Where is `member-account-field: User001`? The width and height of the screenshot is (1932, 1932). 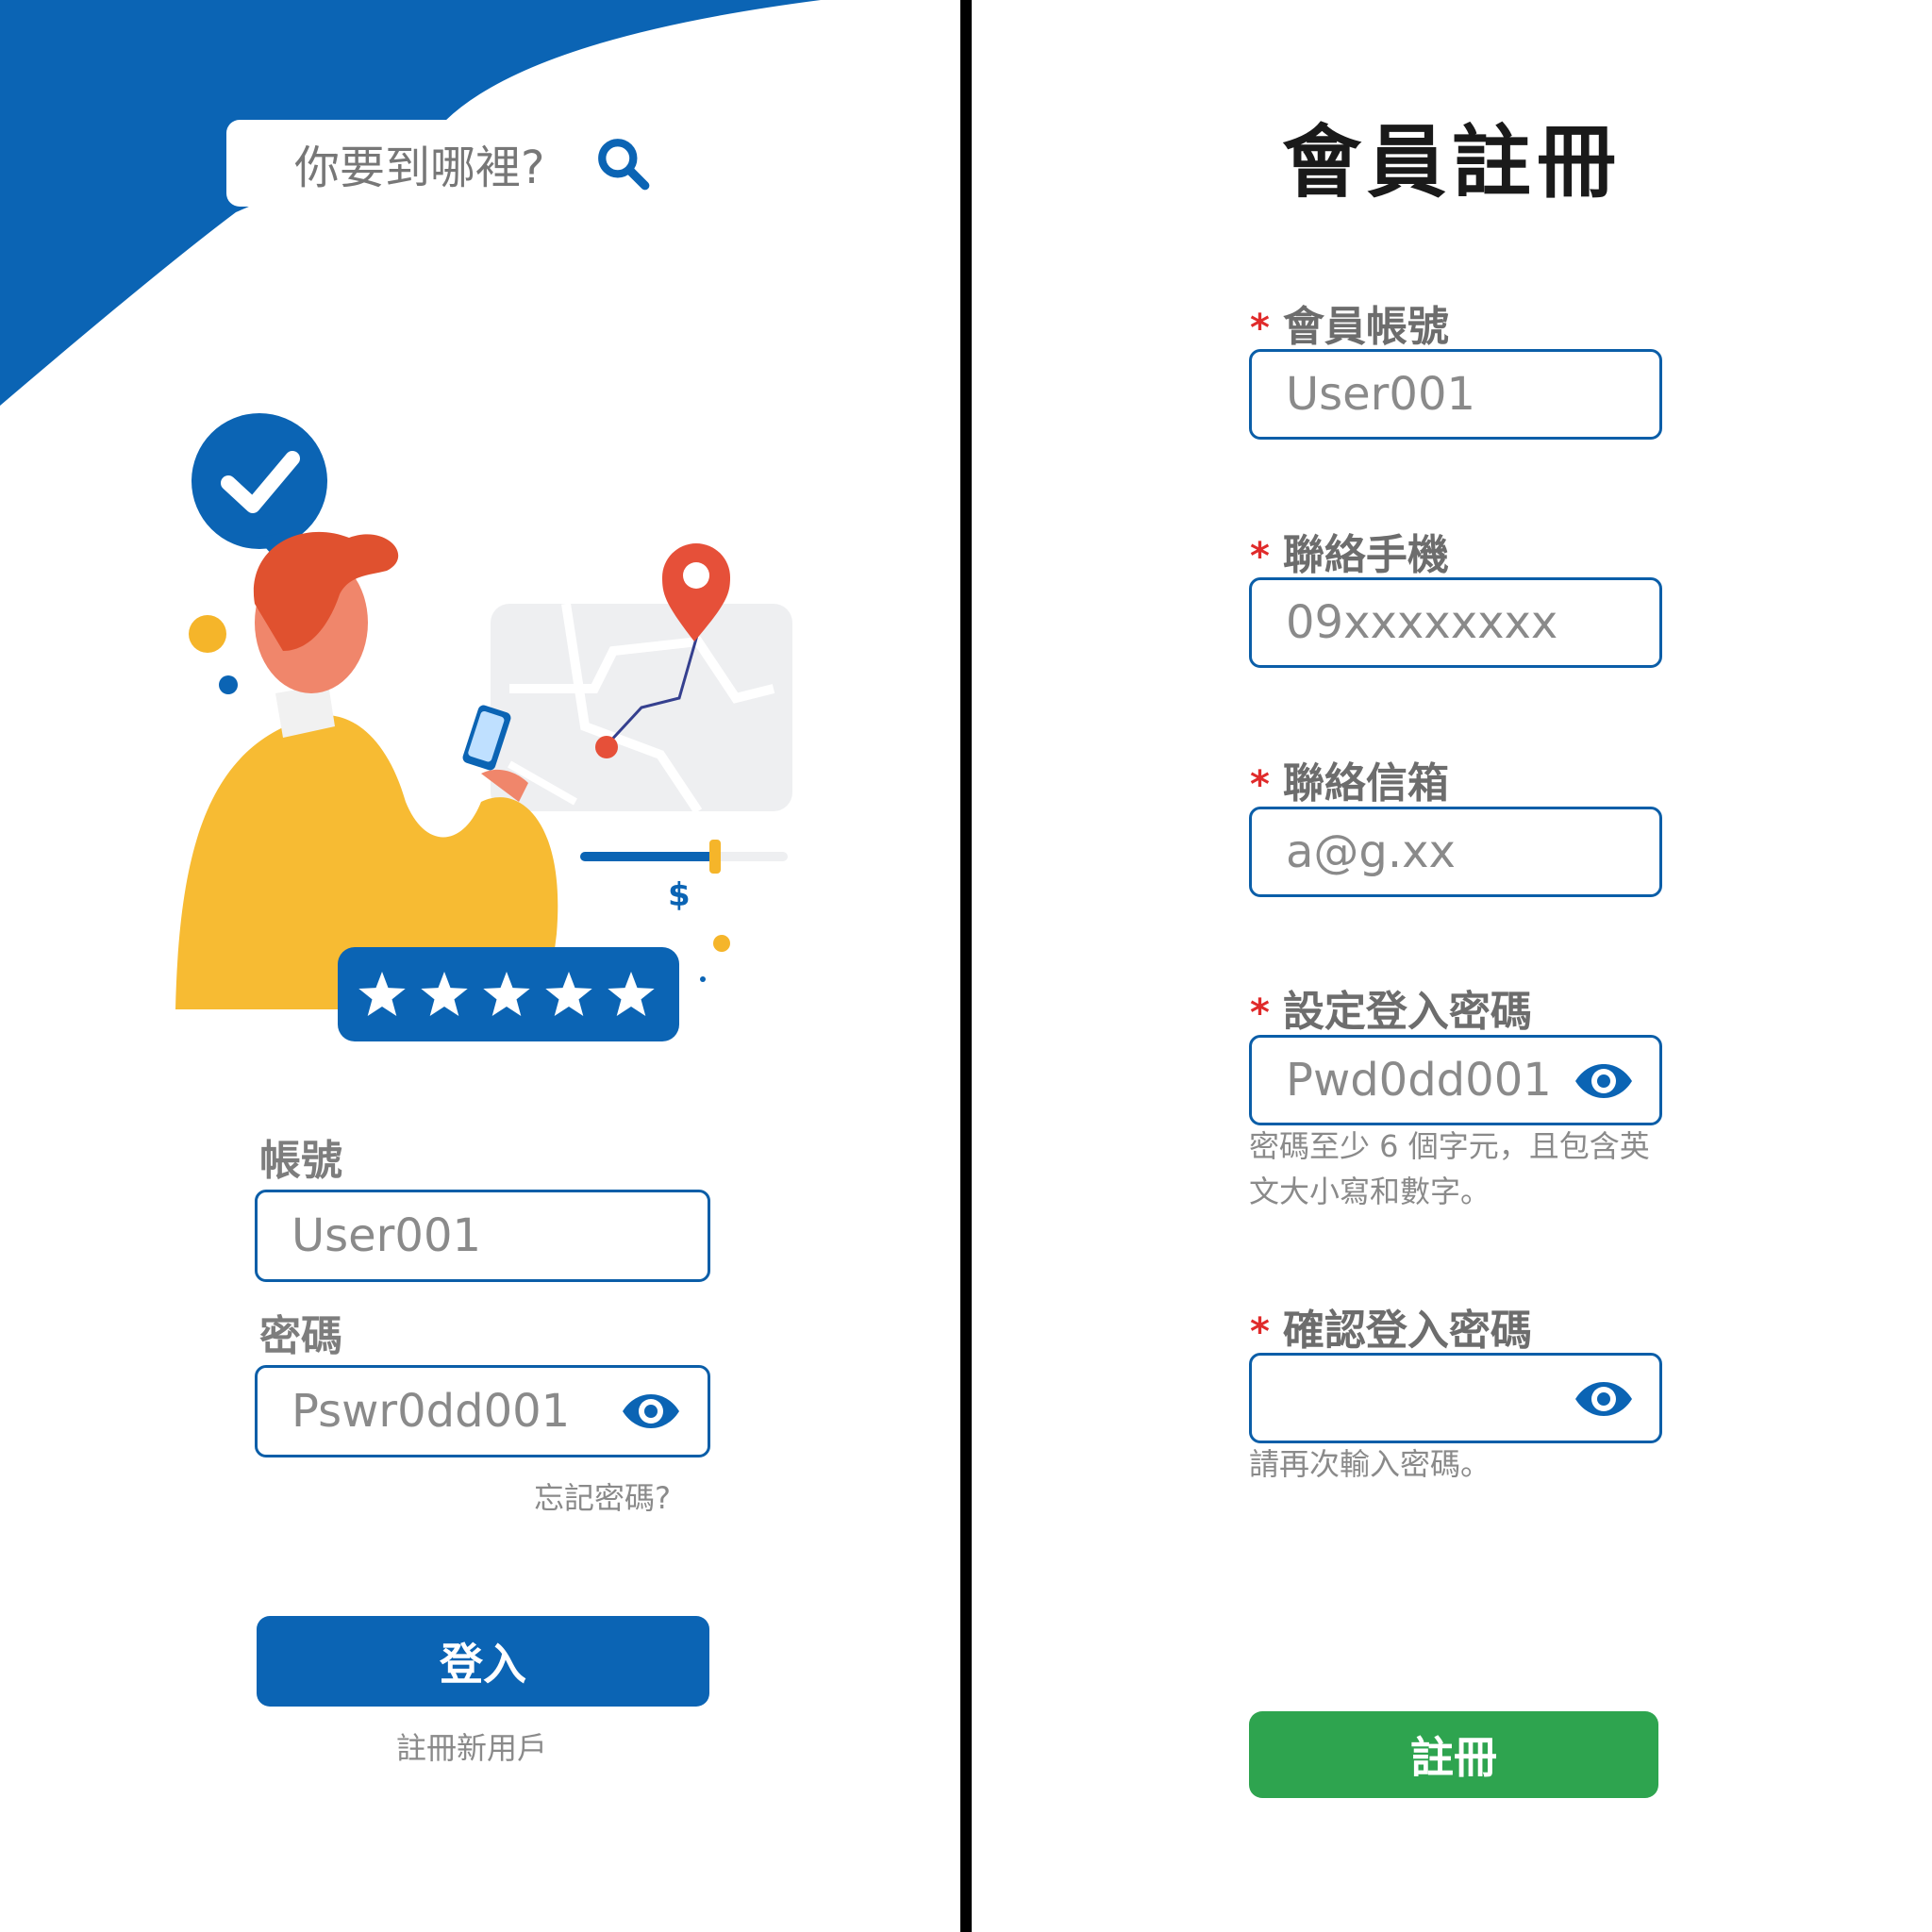
member-account-field: User001 is located at coordinates (1456, 394).